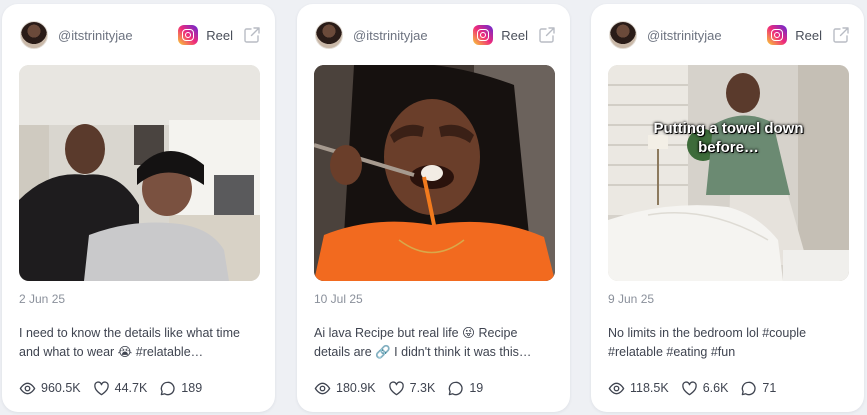  I want to click on likes-stat: 6.6K, so click(705, 388).